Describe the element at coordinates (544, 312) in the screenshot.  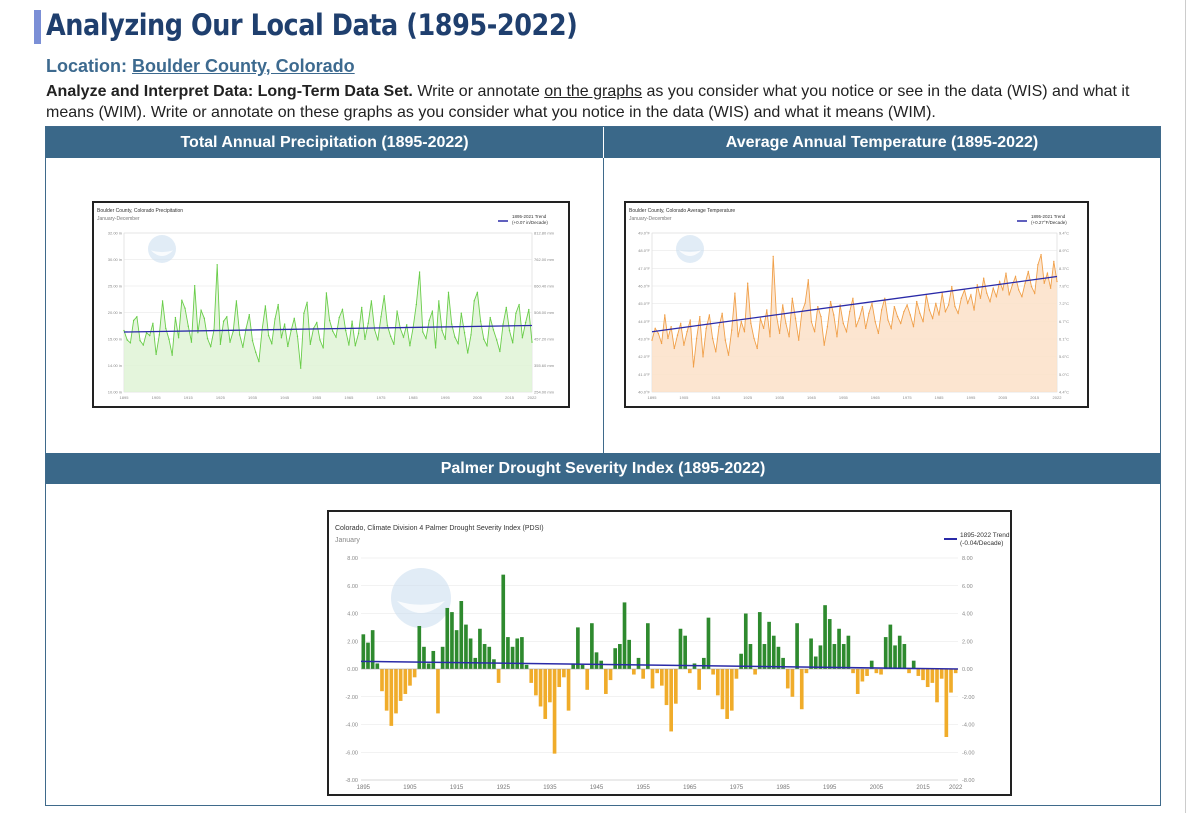
I see `y-tick-label-right: 508.00 mm` at that location.